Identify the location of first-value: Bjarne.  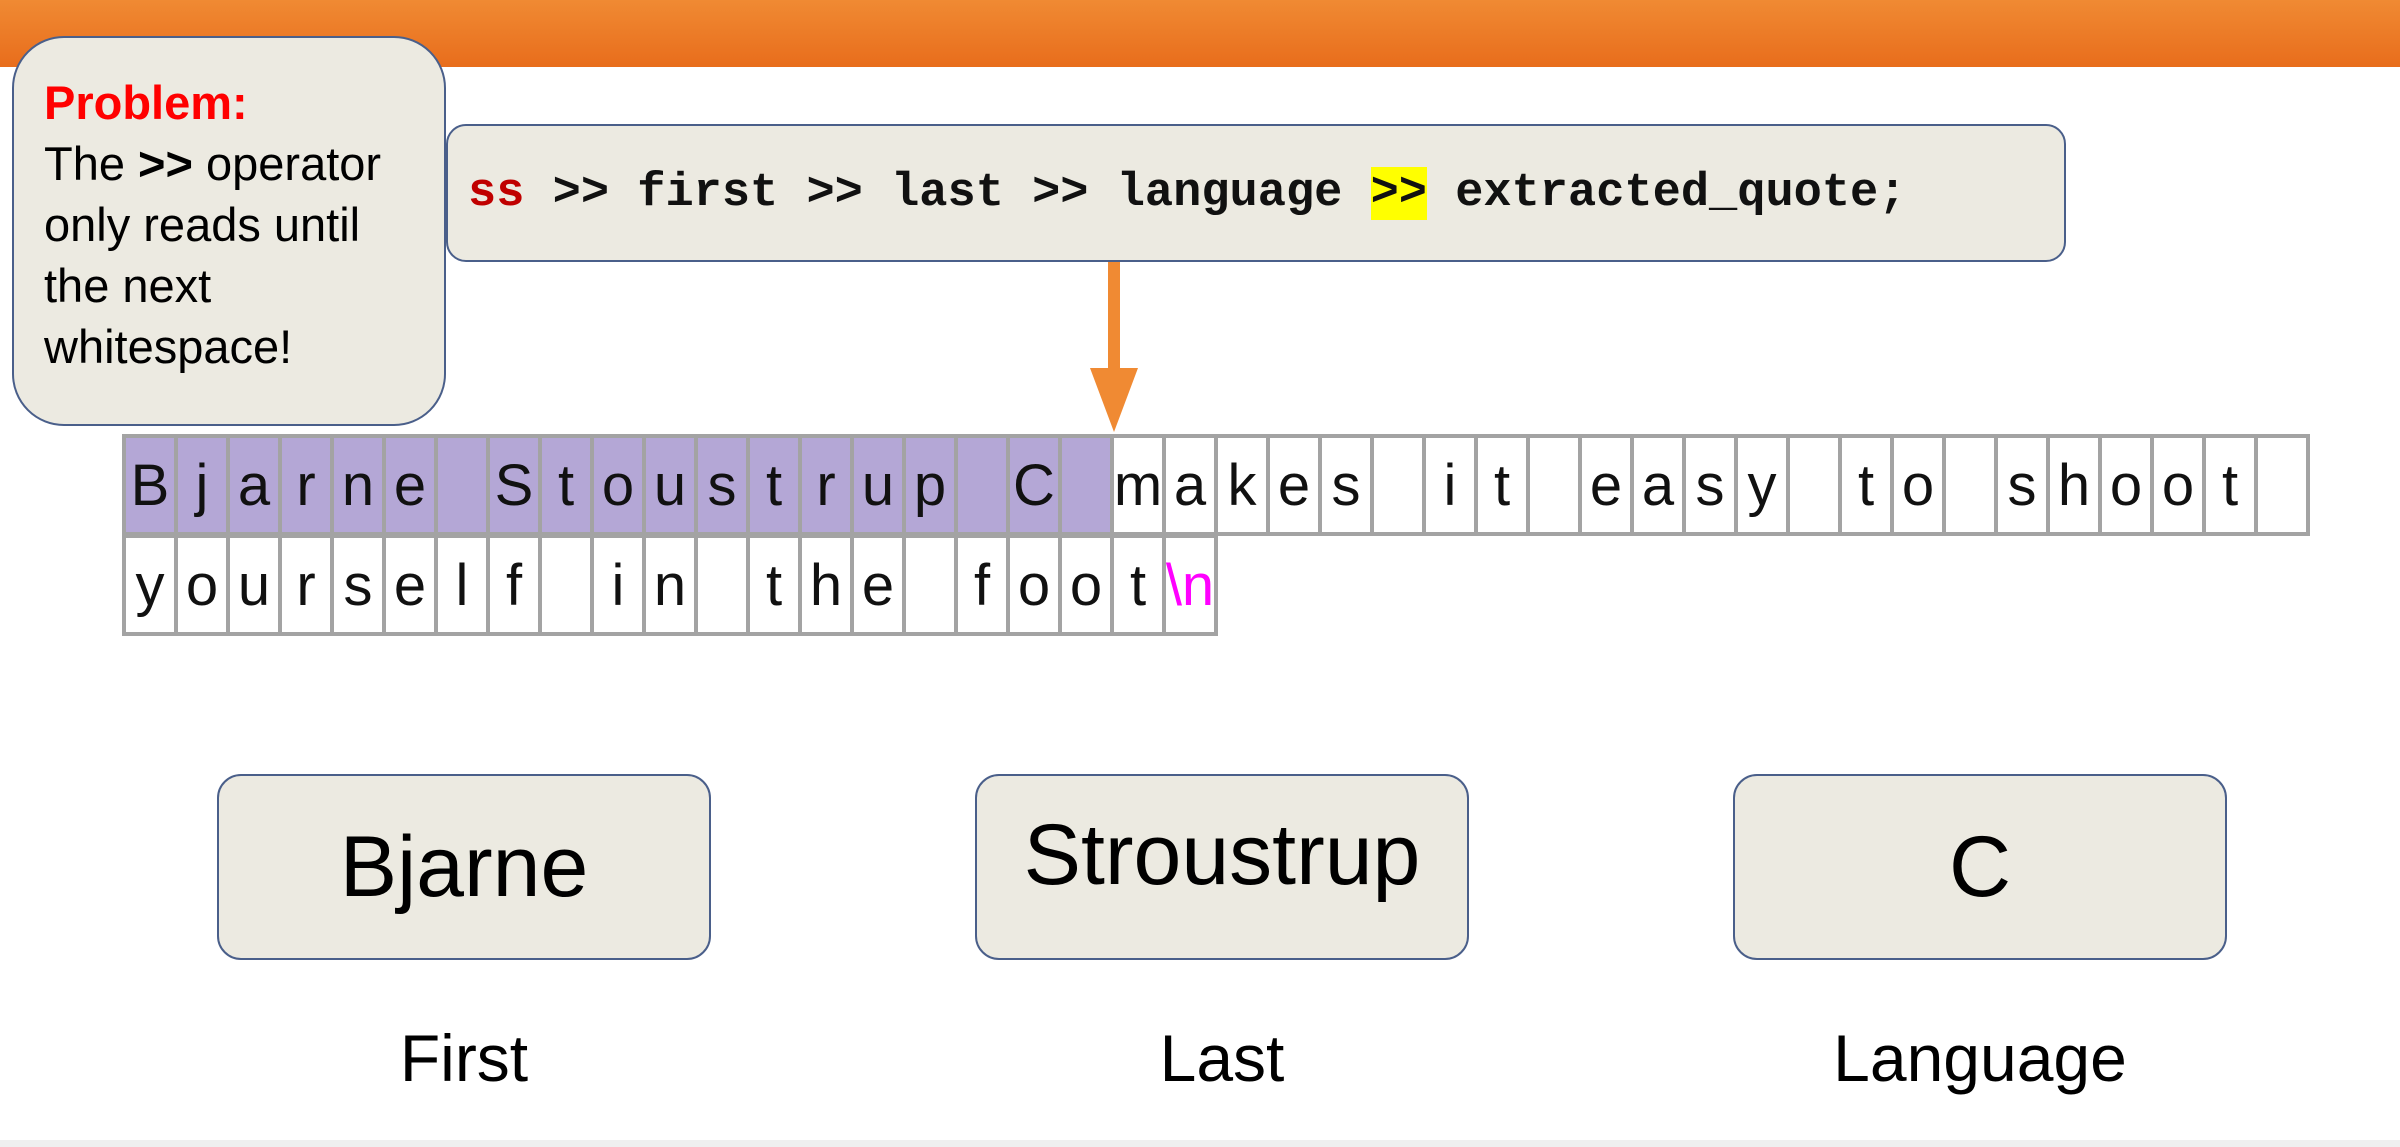
(464, 866).